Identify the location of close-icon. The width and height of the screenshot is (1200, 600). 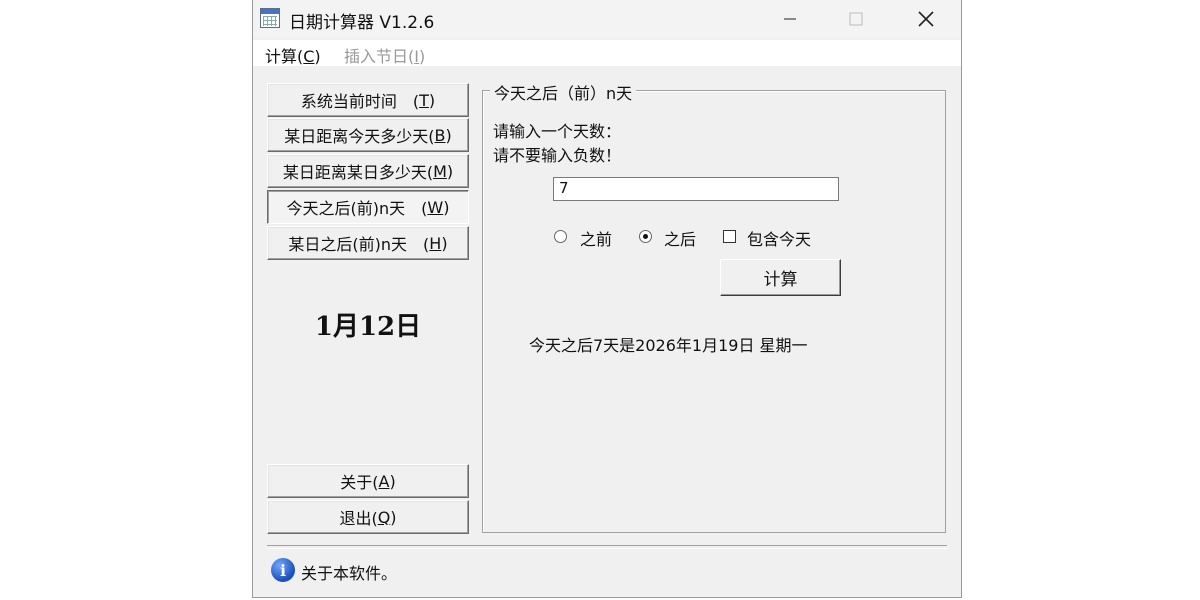
(926, 19).